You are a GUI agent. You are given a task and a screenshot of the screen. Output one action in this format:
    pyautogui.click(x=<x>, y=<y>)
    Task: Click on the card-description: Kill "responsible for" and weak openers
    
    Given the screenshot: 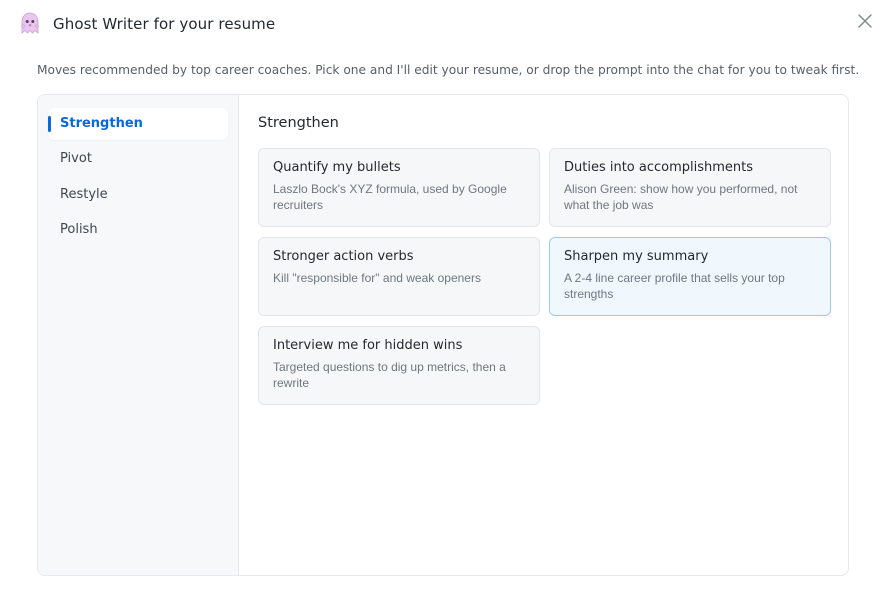 What is the action you would take?
    pyautogui.click(x=377, y=278)
    